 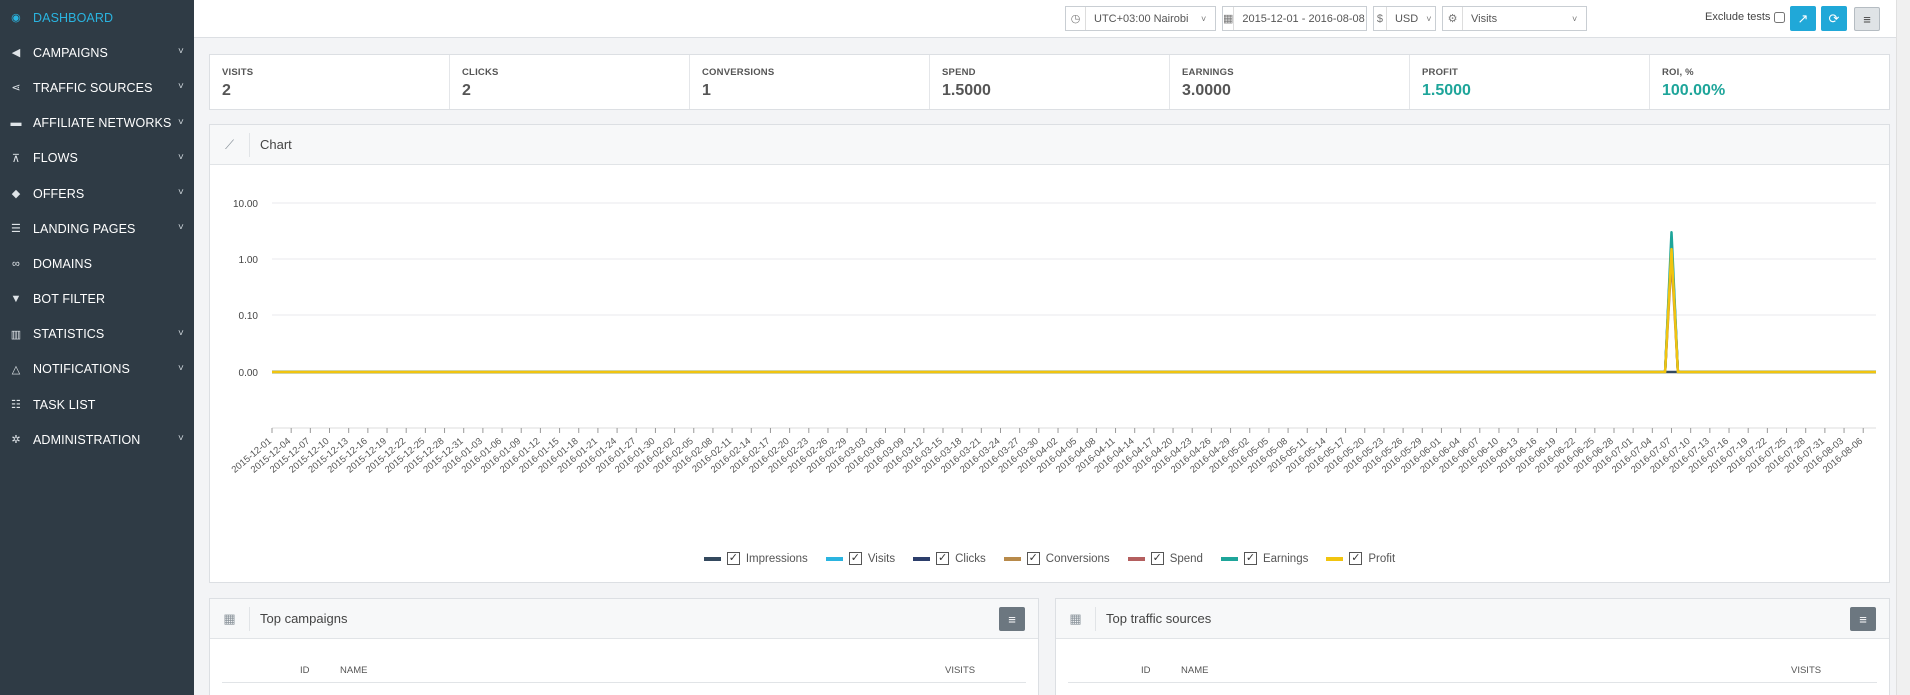 What do you see at coordinates (1290, 82) in the screenshot?
I see `stat-earnings: EARNINGS 3.0000` at bounding box center [1290, 82].